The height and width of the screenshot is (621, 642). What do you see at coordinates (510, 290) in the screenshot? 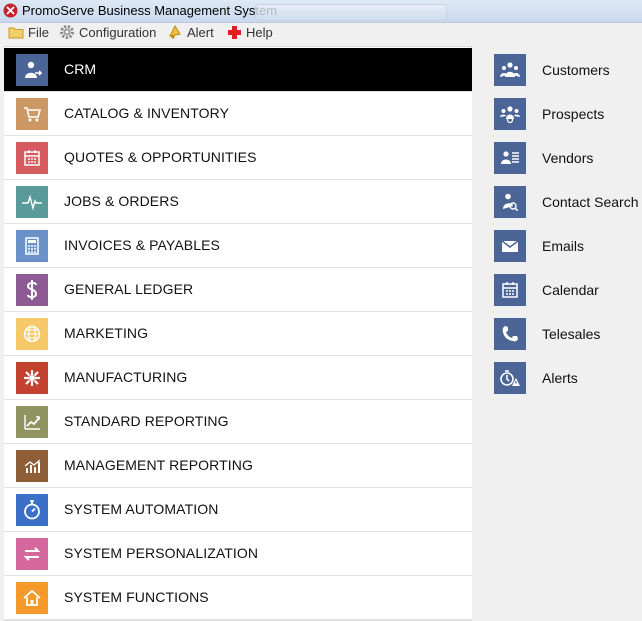
I see `calendar-icon` at bounding box center [510, 290].